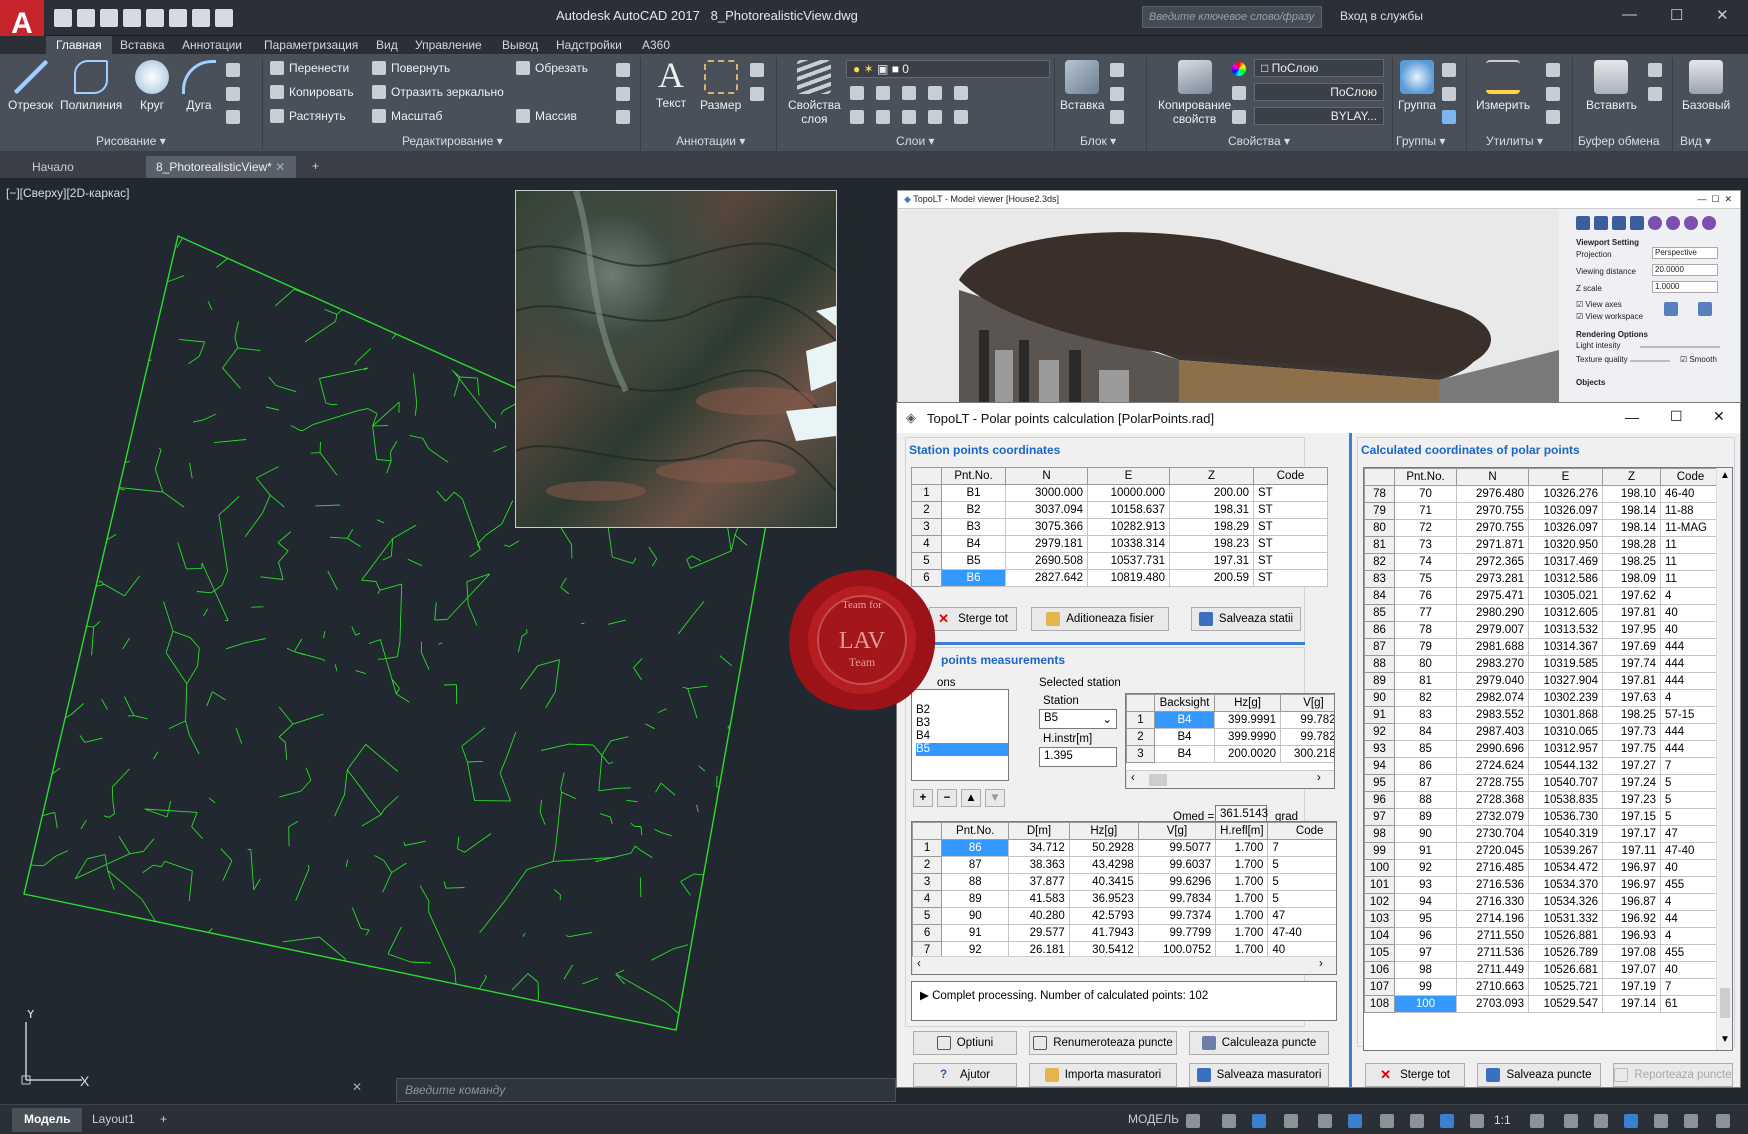  Describe the element at coordinates (1425, 800) in the screenshot. I see `table-cell: 88` at that location.